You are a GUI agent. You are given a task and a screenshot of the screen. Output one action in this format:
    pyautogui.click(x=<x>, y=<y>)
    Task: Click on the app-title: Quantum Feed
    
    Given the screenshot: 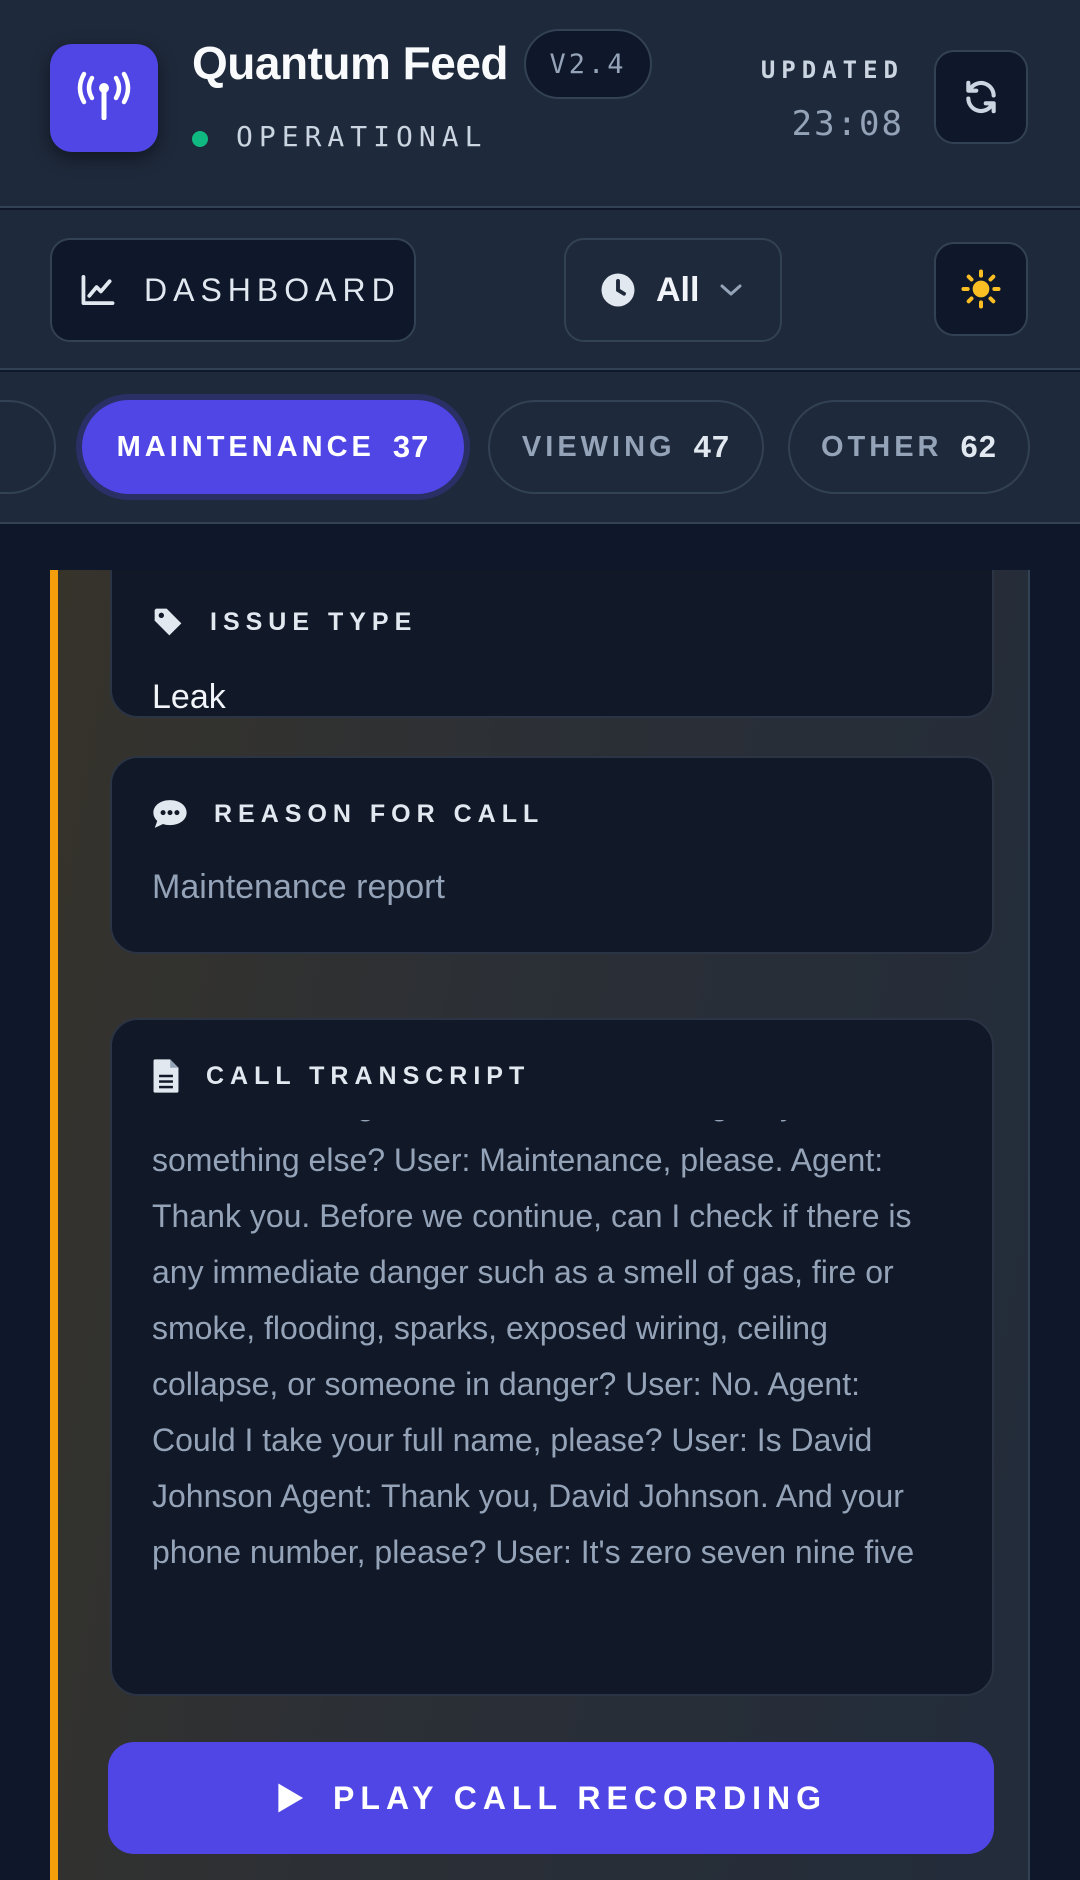 What is the action you would take?
    pyautogui.click(x=350, y=63)
    